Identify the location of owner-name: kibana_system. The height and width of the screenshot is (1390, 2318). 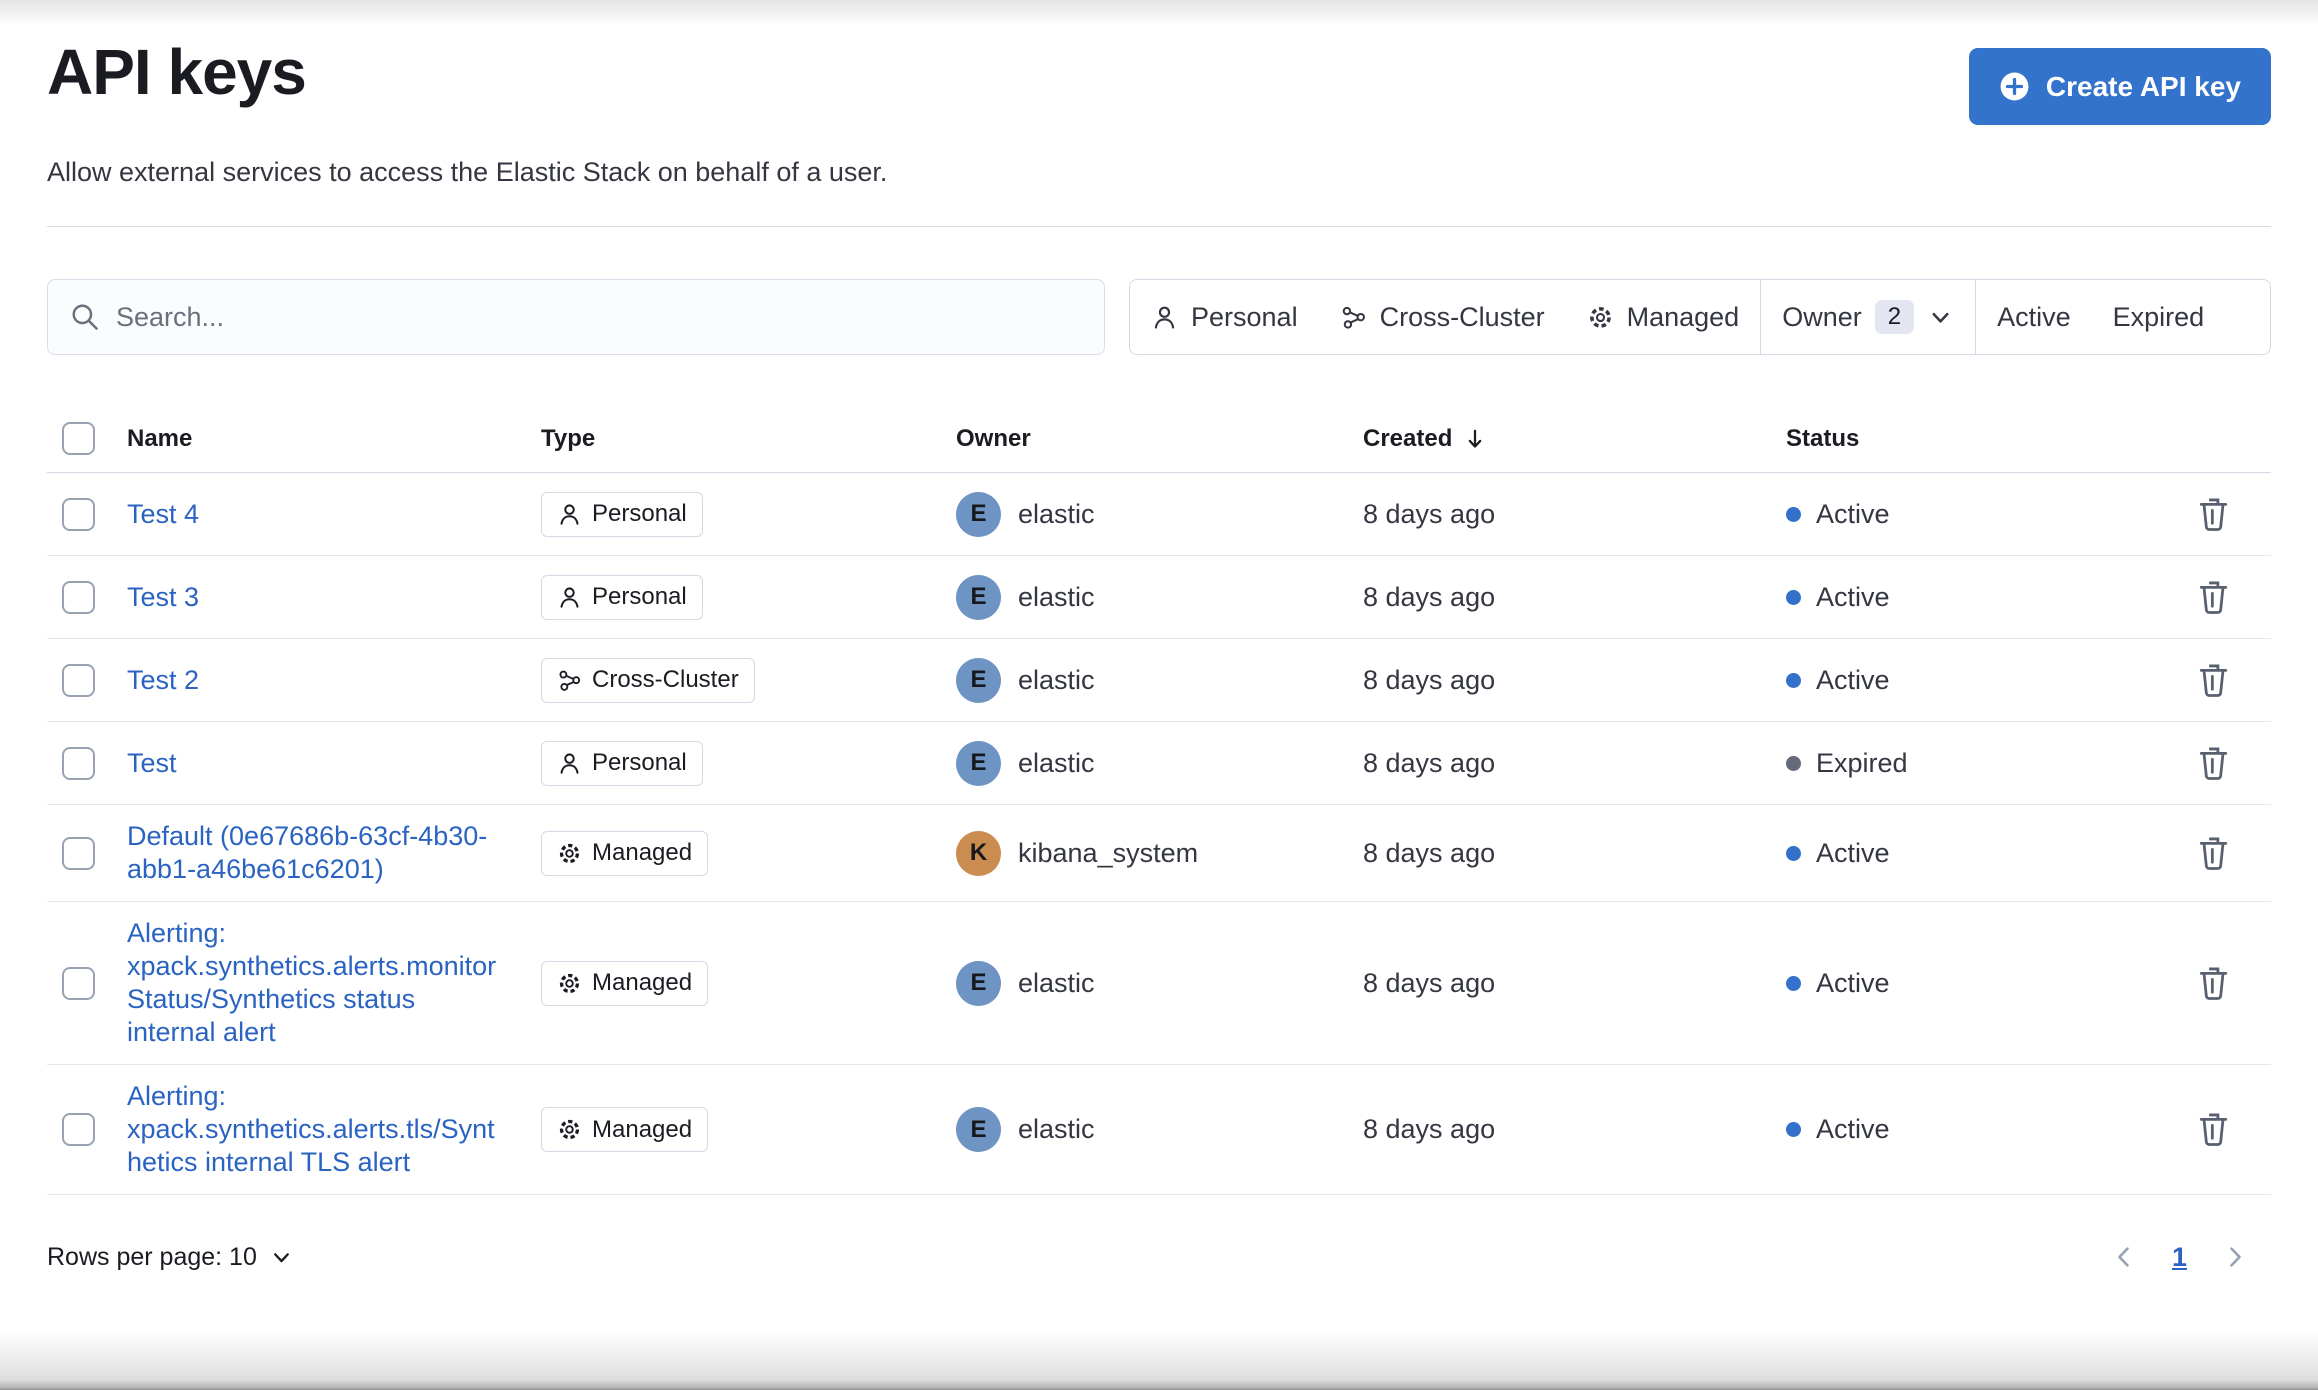
(1108, 852).